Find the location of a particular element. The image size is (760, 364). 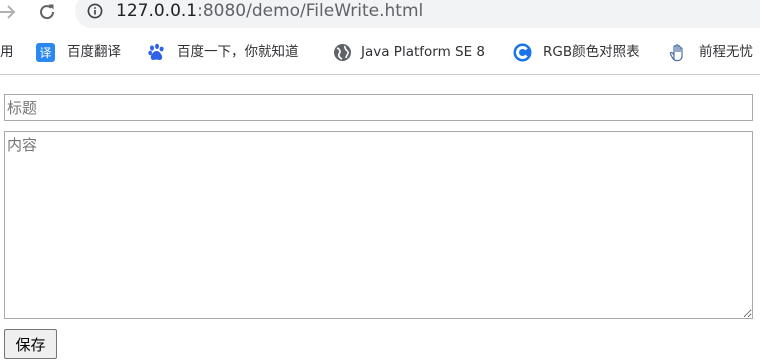

bookmark-label: 百度翻译 is located at coordinates (94, 52).